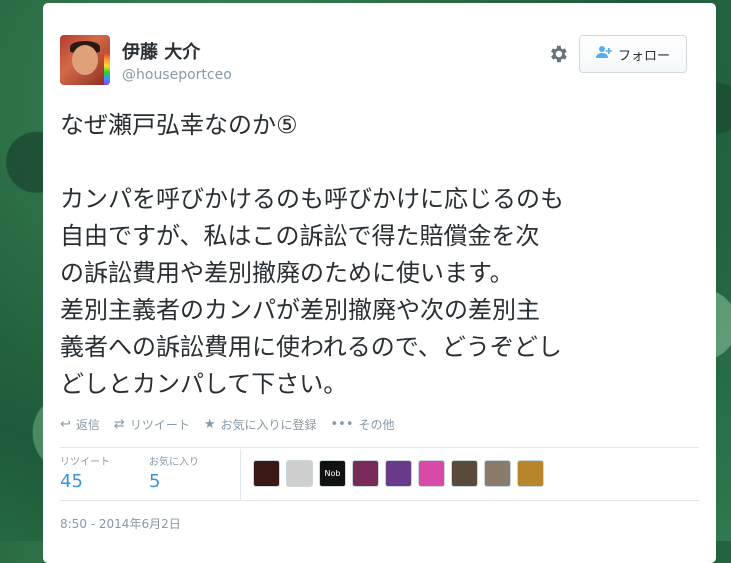  I want to click on favorite-count: 5, so click(155, 481).